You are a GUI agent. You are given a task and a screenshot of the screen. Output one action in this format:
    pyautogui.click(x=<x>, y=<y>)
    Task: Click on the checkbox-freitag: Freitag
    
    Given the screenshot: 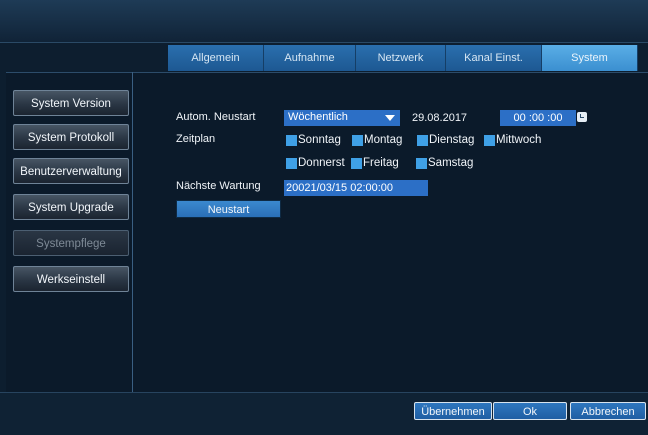 What is the action you would take?
    pyautogui.click(x=375, y=163)
    